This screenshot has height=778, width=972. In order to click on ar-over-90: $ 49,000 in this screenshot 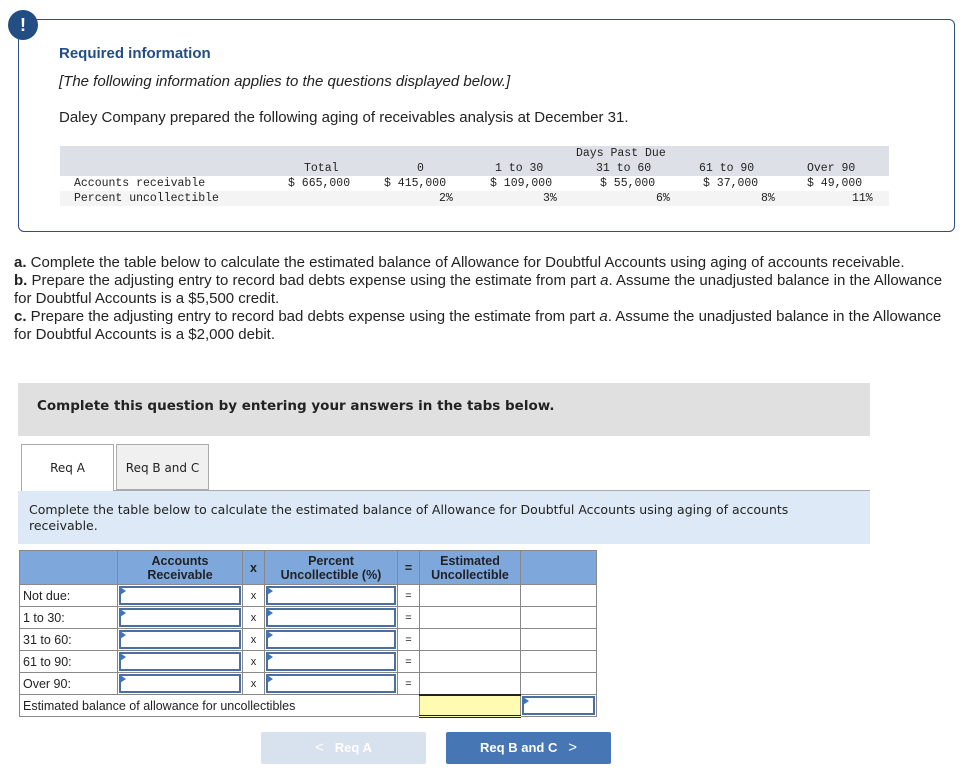, I will do `click(835, 183)`.